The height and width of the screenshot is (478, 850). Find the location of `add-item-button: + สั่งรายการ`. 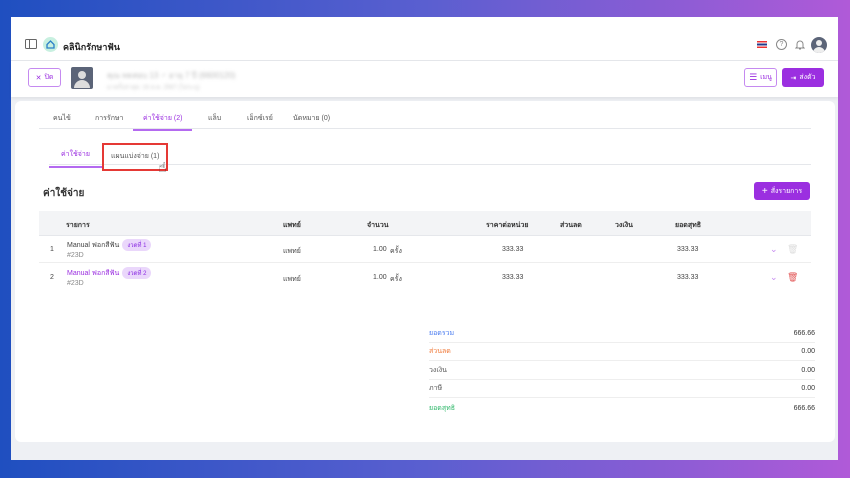

add-item-button: + สั่งรายการ is located at coordinates (782, 191).